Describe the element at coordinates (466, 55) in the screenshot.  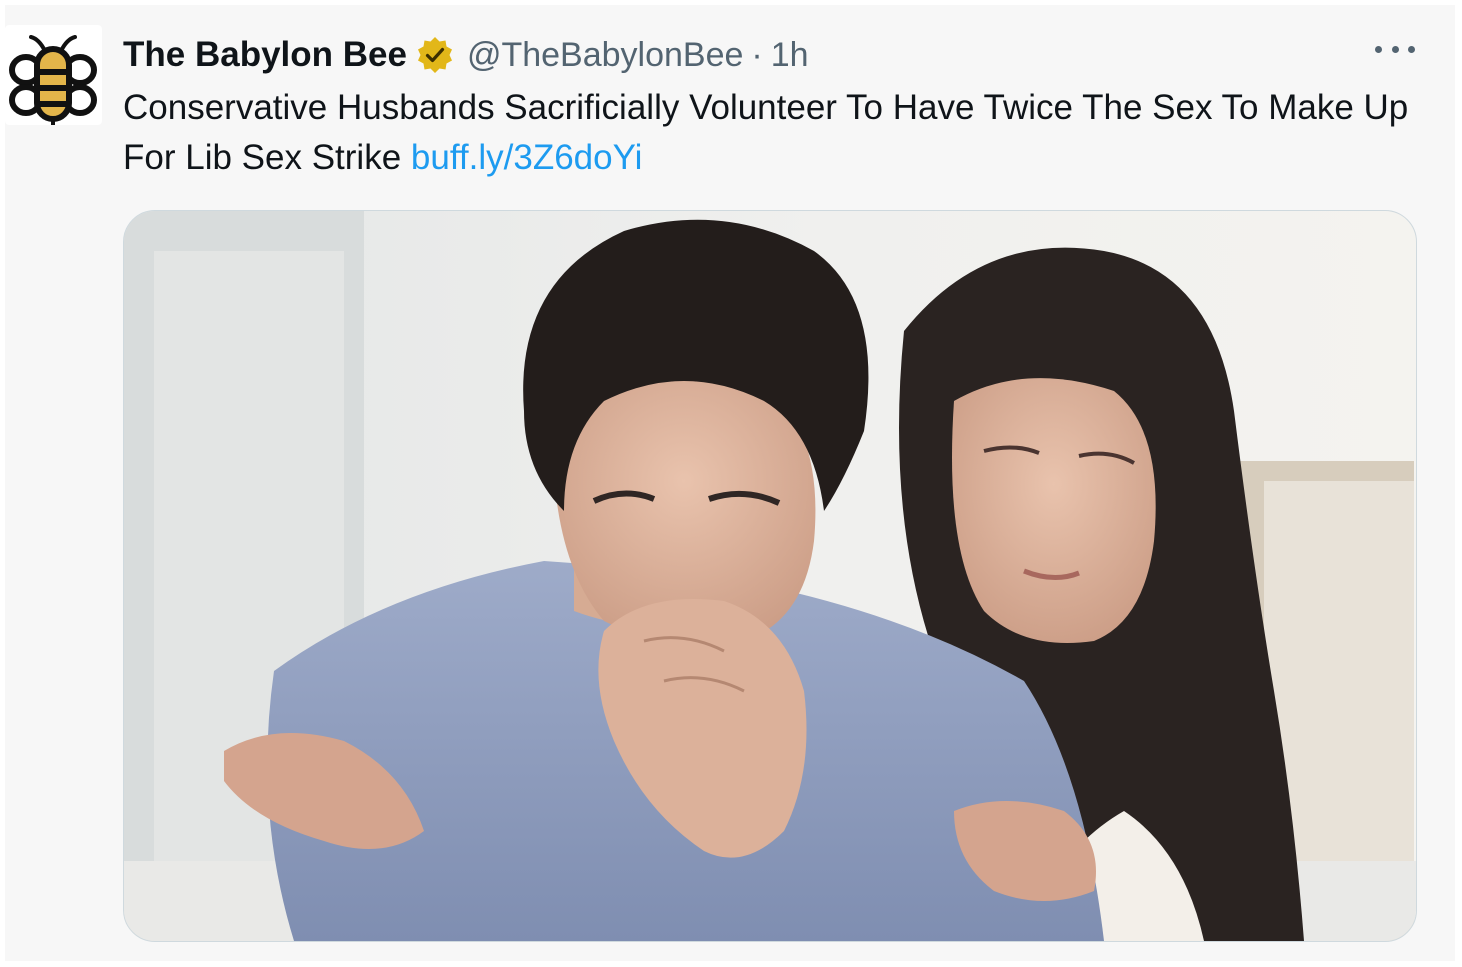
I see `tweet-header: The Babylon Bee @TheBabylonBee · 1h` at that location.